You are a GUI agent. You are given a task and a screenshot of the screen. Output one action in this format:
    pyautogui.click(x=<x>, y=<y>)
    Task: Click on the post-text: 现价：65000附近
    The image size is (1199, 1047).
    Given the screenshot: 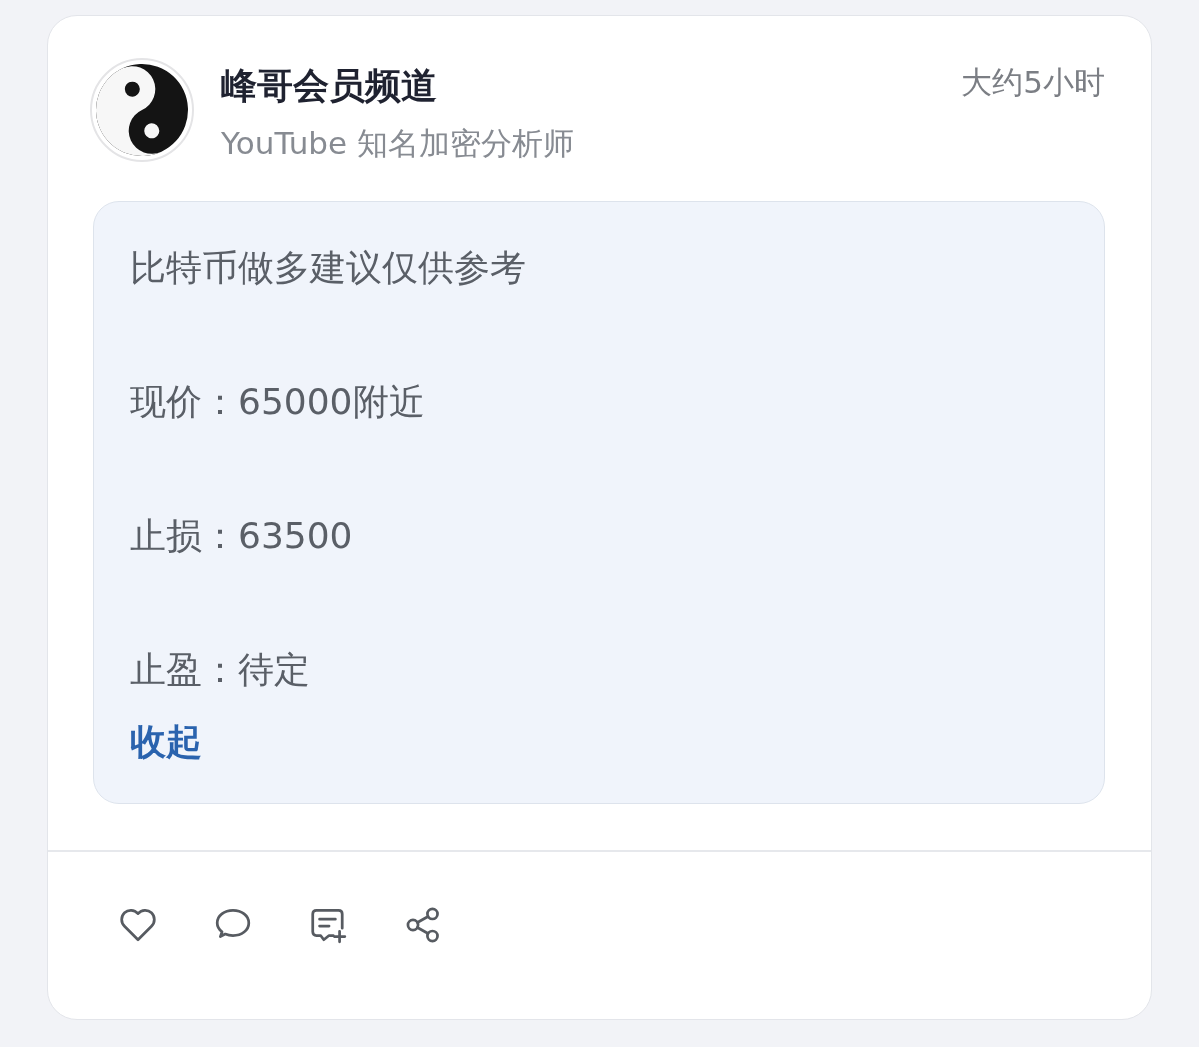 What is the action you would take?
    pyautogui.click(x=277, y=402)
    